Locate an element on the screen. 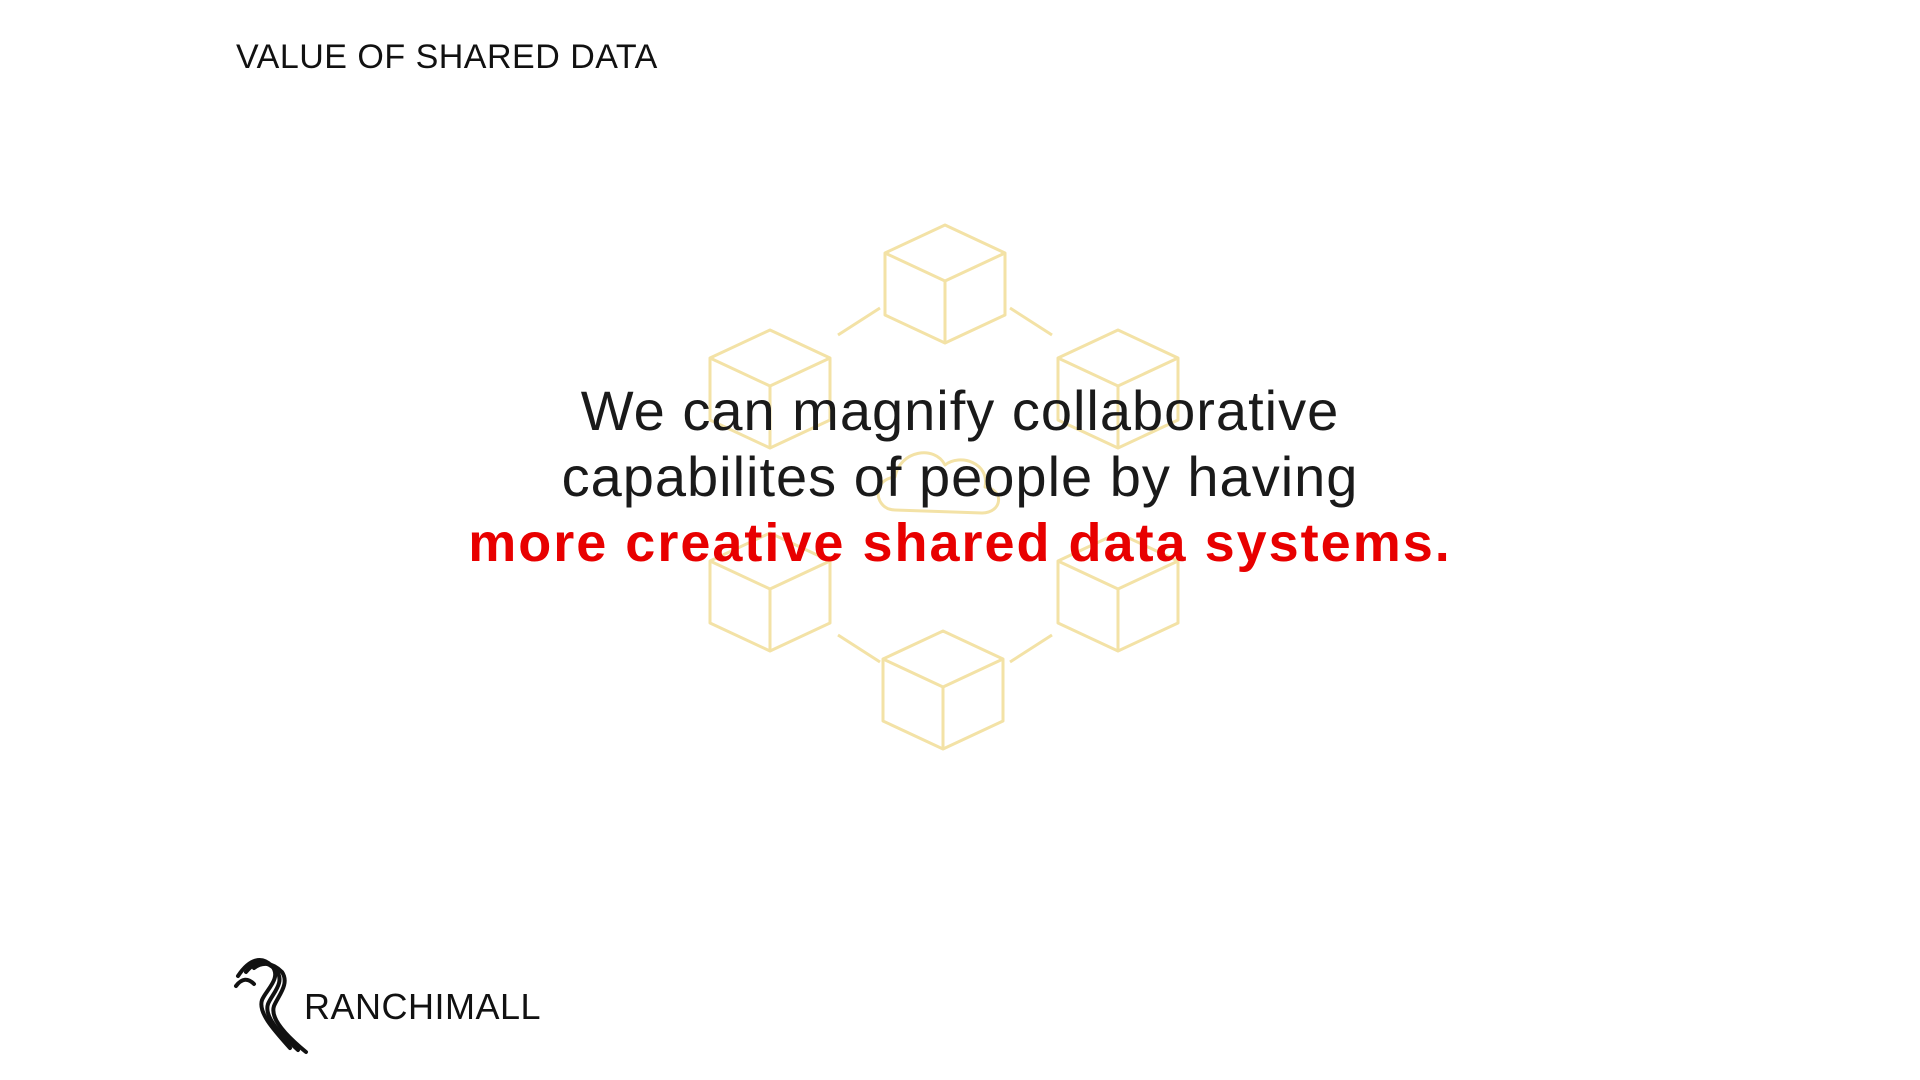 Image resolution: width=1920 pixels, height=1080 pixels. brand-name: RANCHIMALL is located at coordinates (423, 1006).